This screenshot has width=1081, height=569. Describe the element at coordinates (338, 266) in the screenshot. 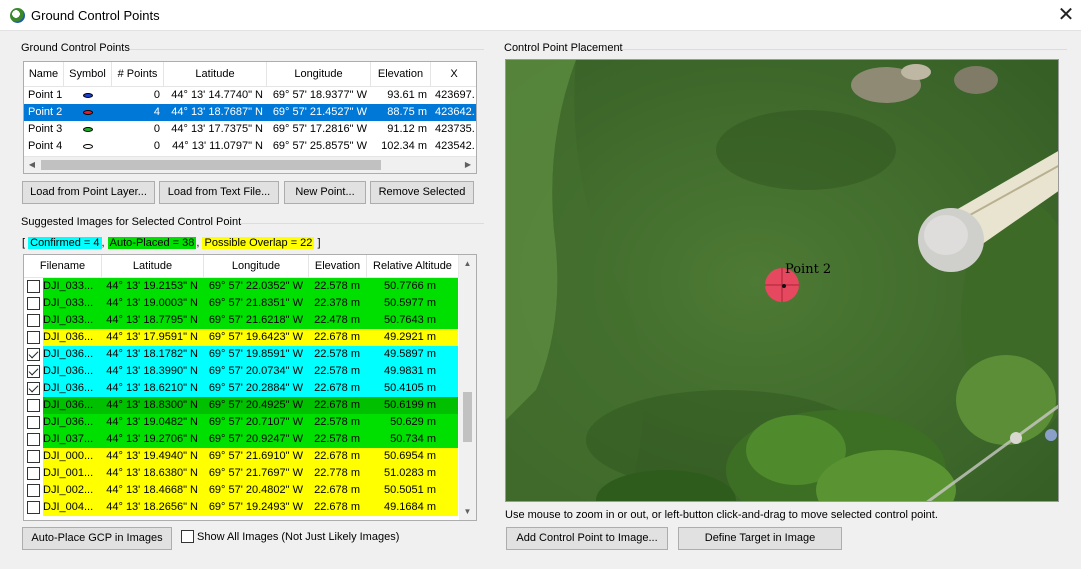

I see `images-column-header: Elevation` at that location.